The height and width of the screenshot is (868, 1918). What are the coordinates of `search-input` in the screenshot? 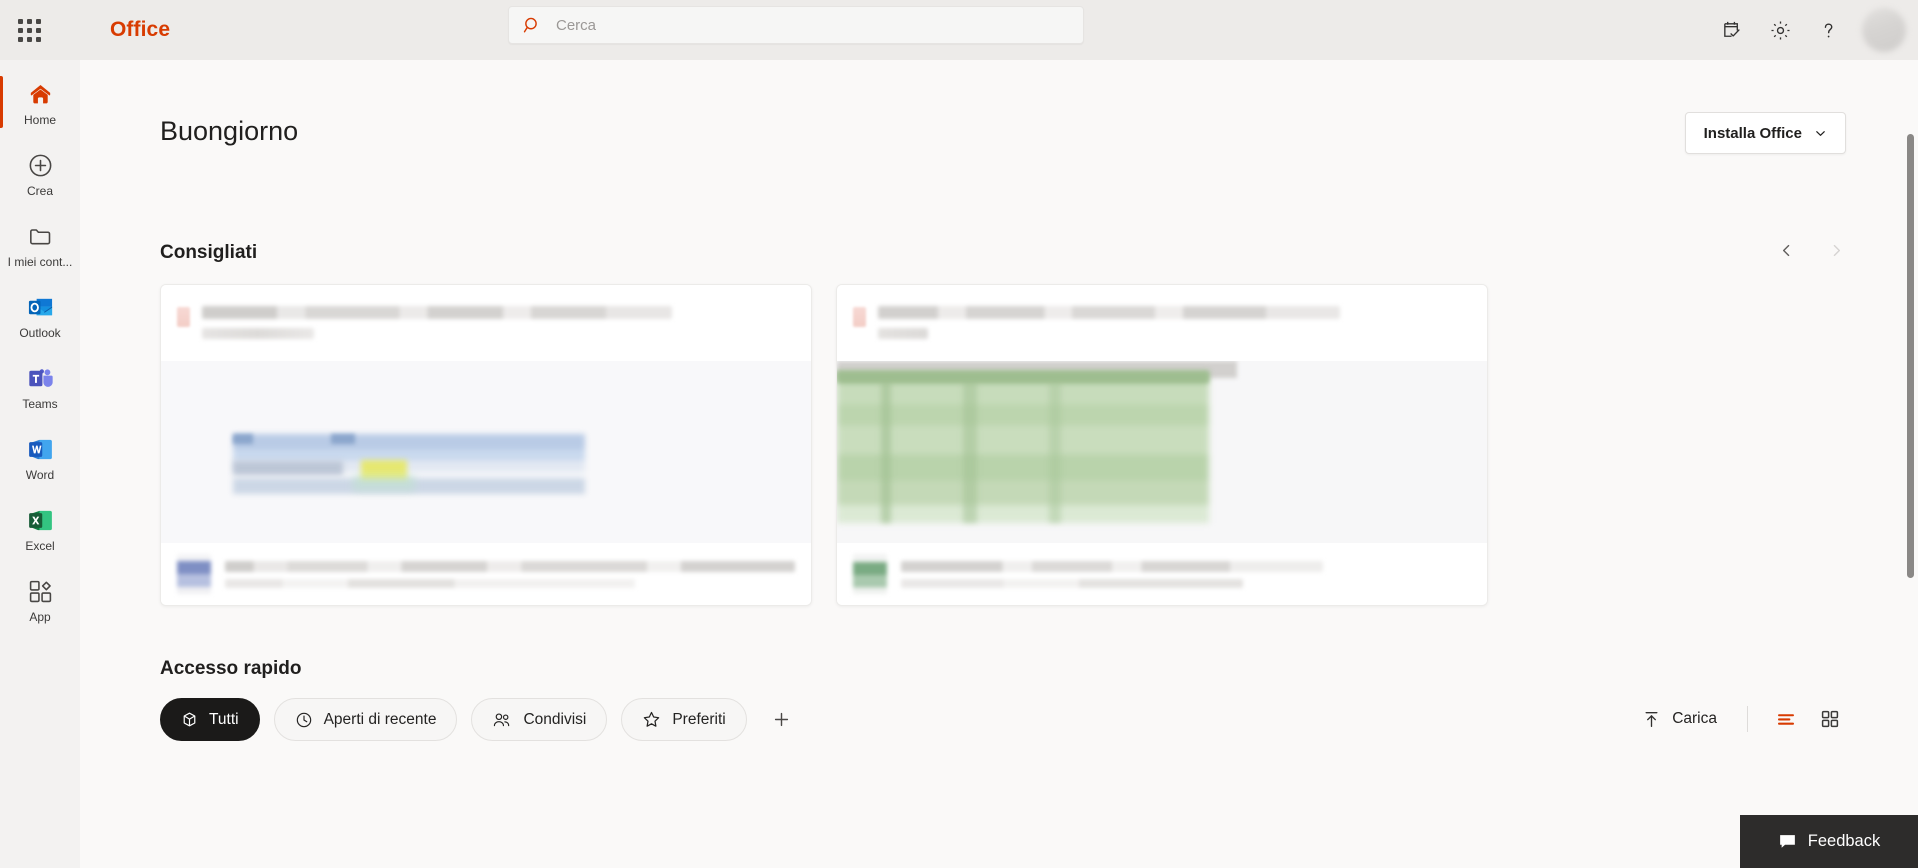 It's located at (812, 25).